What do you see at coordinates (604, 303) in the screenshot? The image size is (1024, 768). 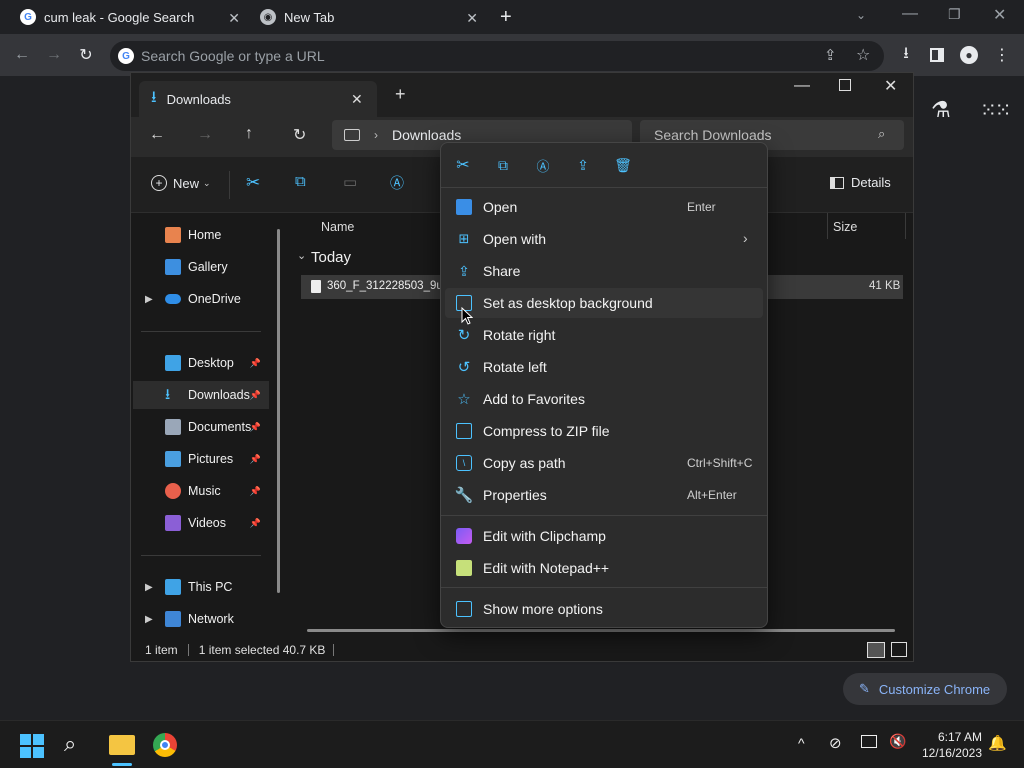 I see `menu-item-set-desktop-background: Set as desktop background` at bounding box center [604, 303].